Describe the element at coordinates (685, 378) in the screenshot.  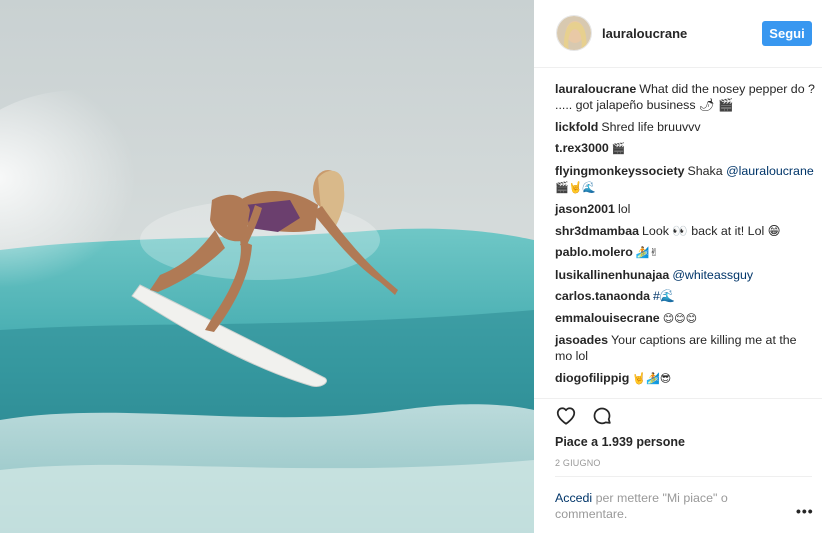
I see `comment-item: diogofilippig 🤘🏄😎` at that location.